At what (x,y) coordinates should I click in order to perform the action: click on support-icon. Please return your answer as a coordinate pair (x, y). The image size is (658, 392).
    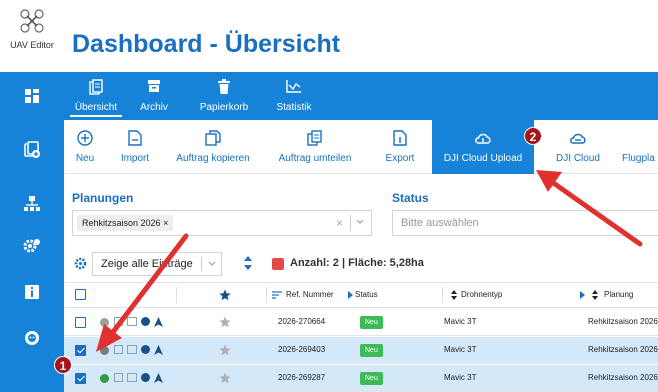
    Looking at the image, I should click on (32, 338).